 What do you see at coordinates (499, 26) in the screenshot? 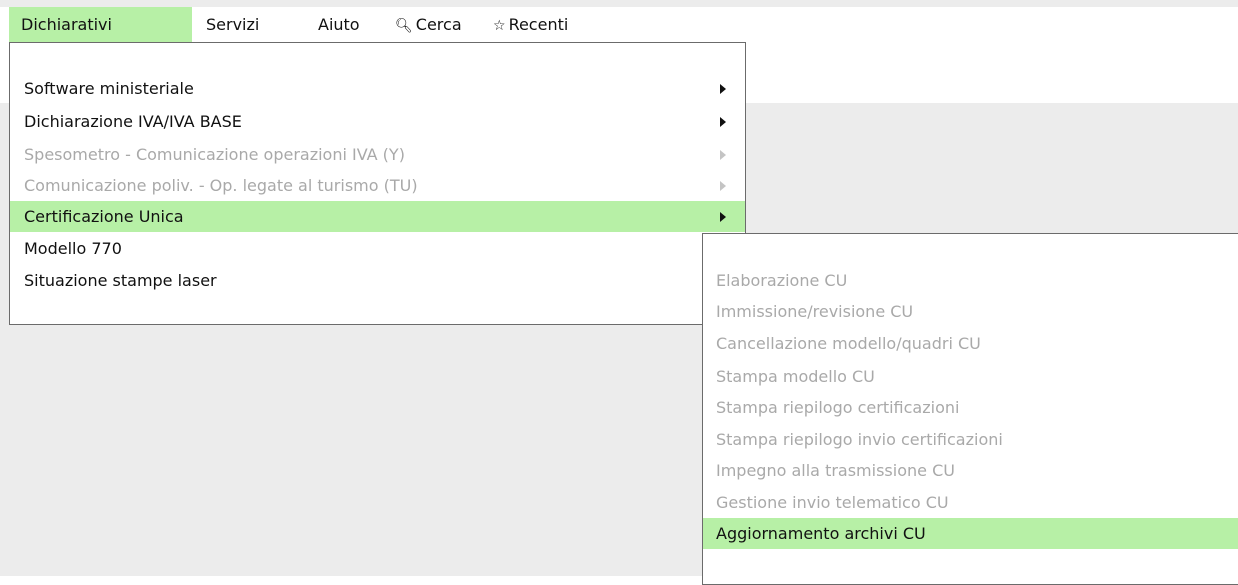
I see `star-icon: ☆` at bounding box center [499, 26].